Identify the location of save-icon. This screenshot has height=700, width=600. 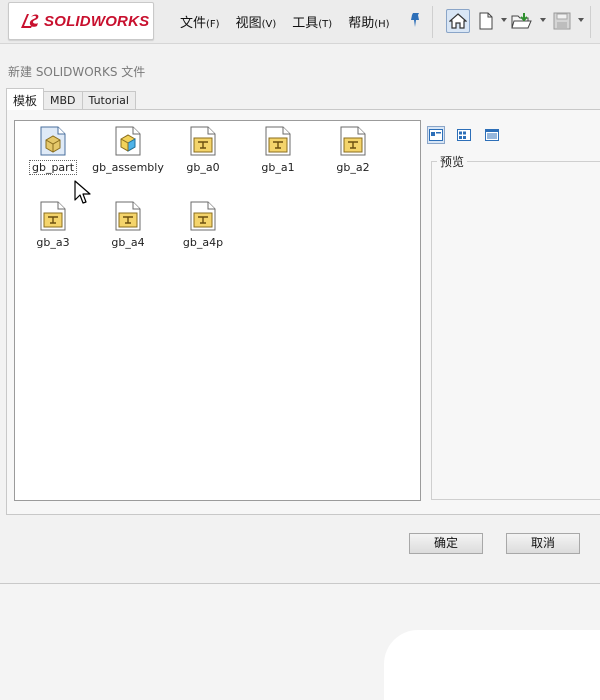
(562, 21).